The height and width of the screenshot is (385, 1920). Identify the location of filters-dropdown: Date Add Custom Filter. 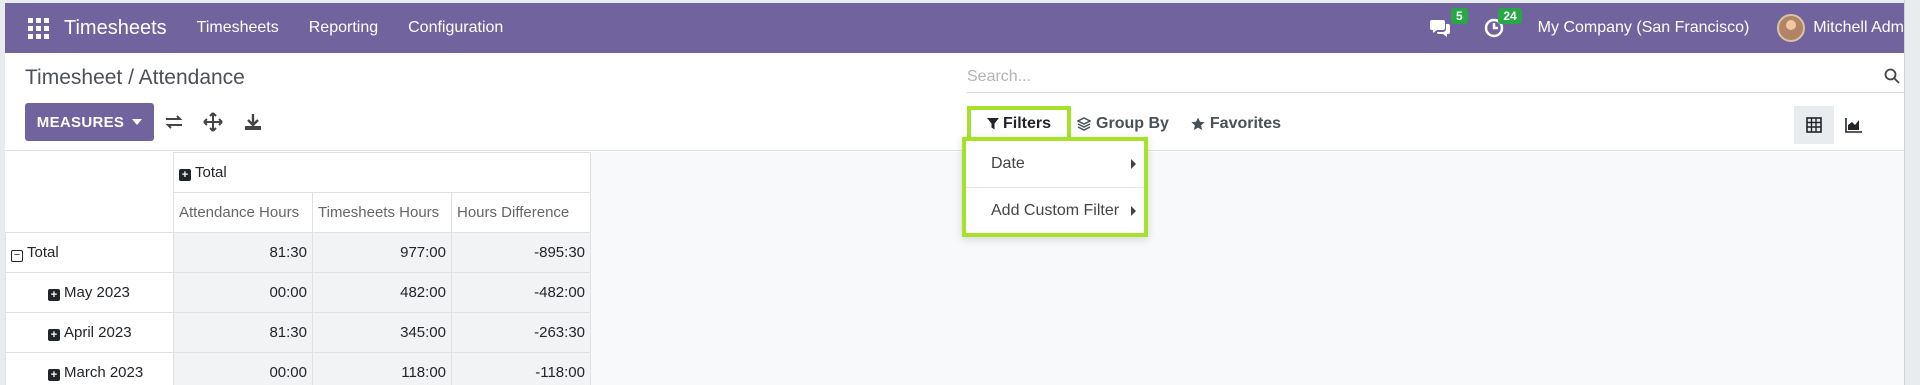
(1055, 187).